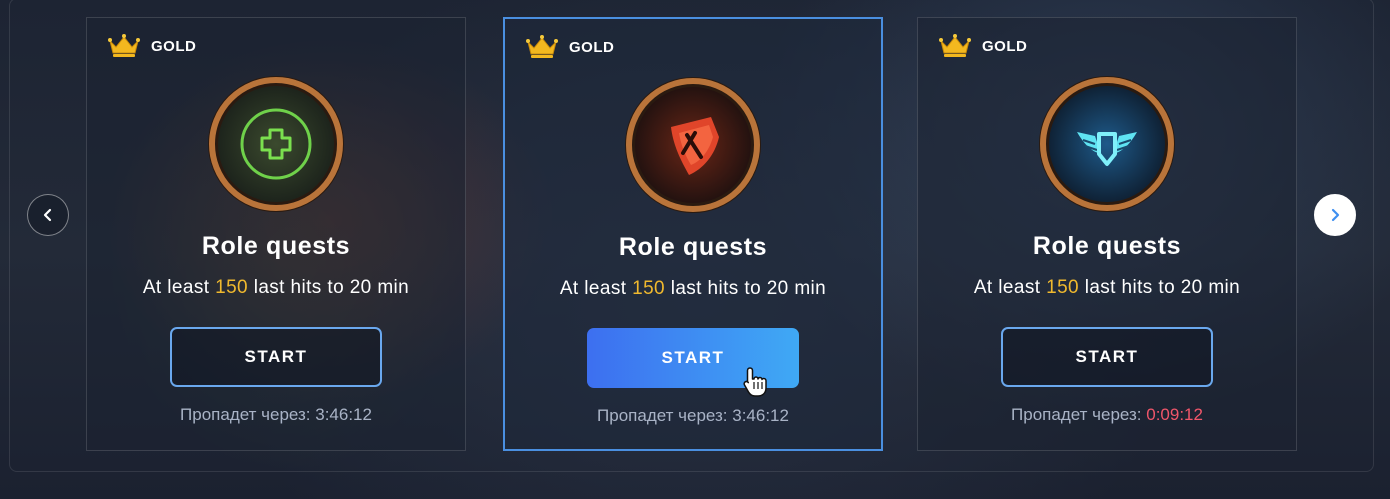 This screenshot has width=1390, height=499. Describe the element at coordinates (1107, 144) in the screenshot. I see `winged-crest-icon` at that location.